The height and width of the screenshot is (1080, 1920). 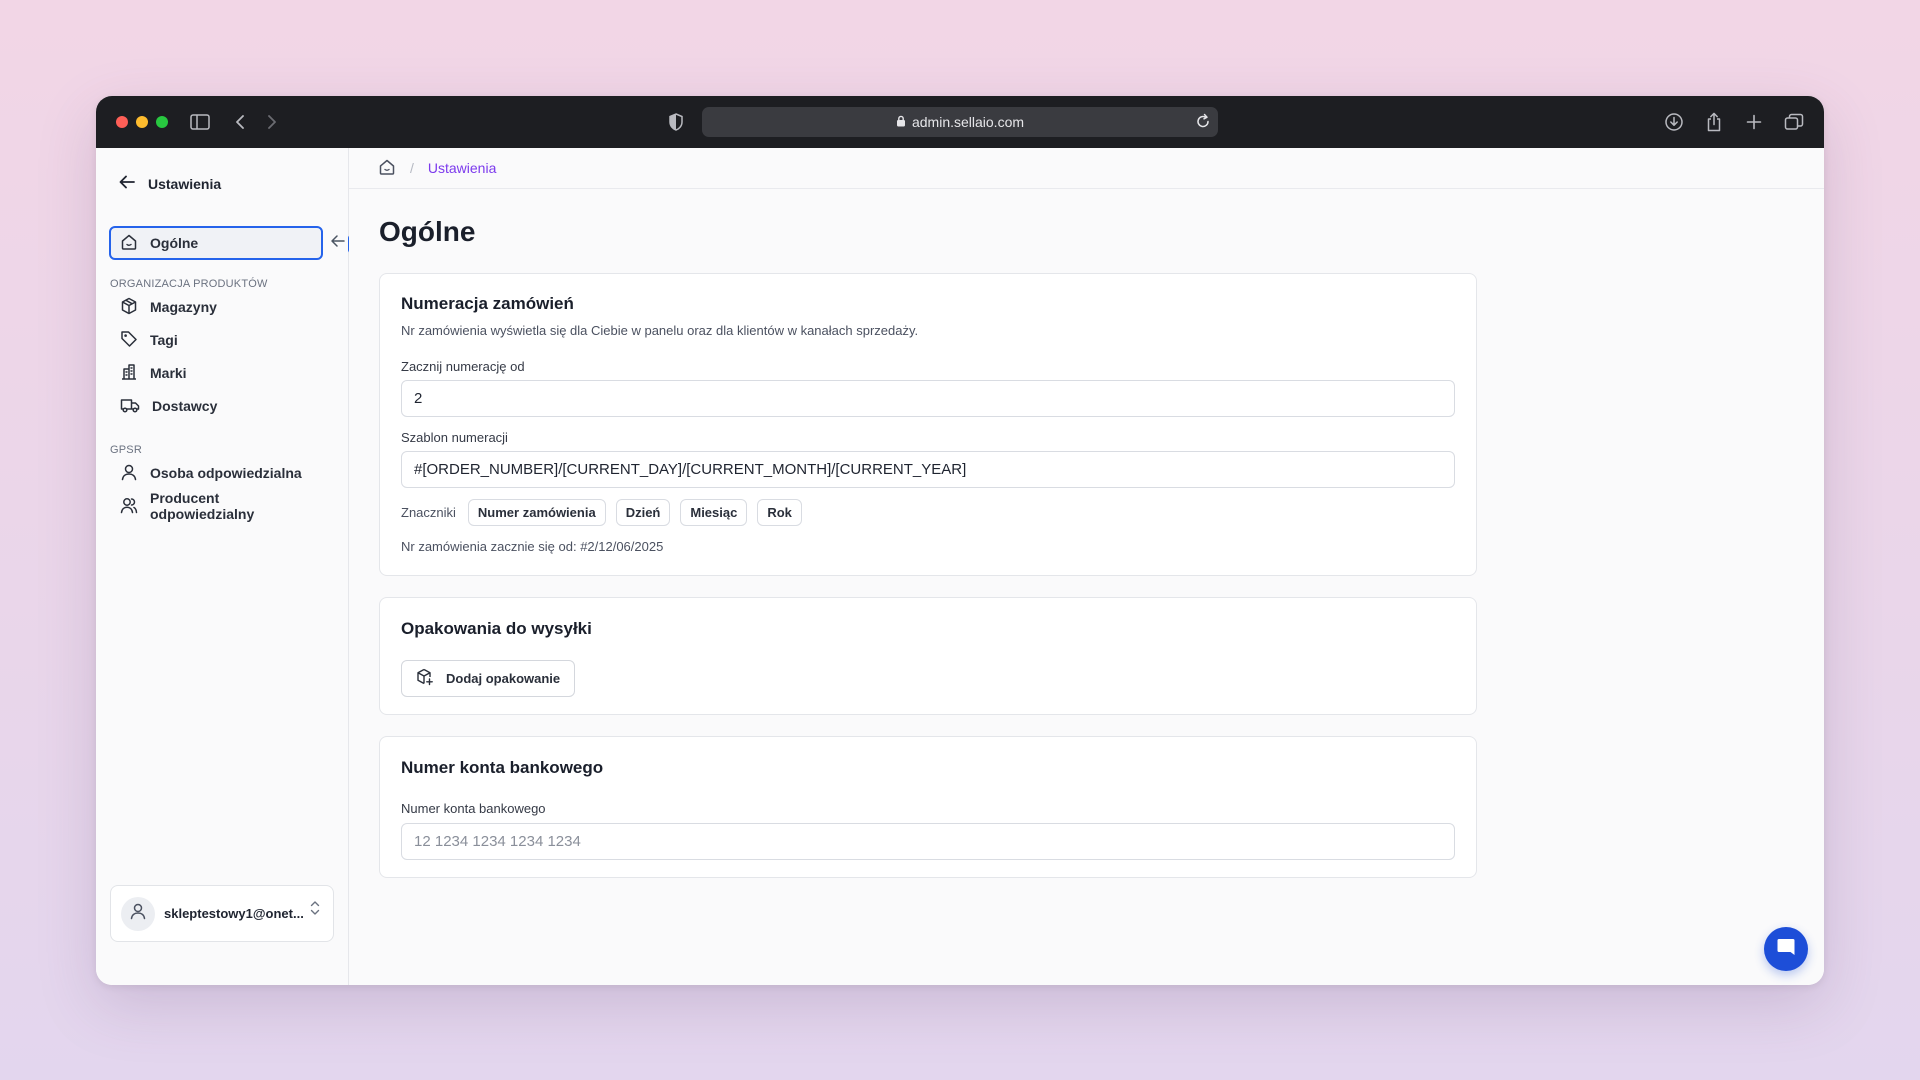 What do you see at coordinates (779, 512) in the screenshot?
I see `tag-year-button: Rok` at bounding box center [779, 512].